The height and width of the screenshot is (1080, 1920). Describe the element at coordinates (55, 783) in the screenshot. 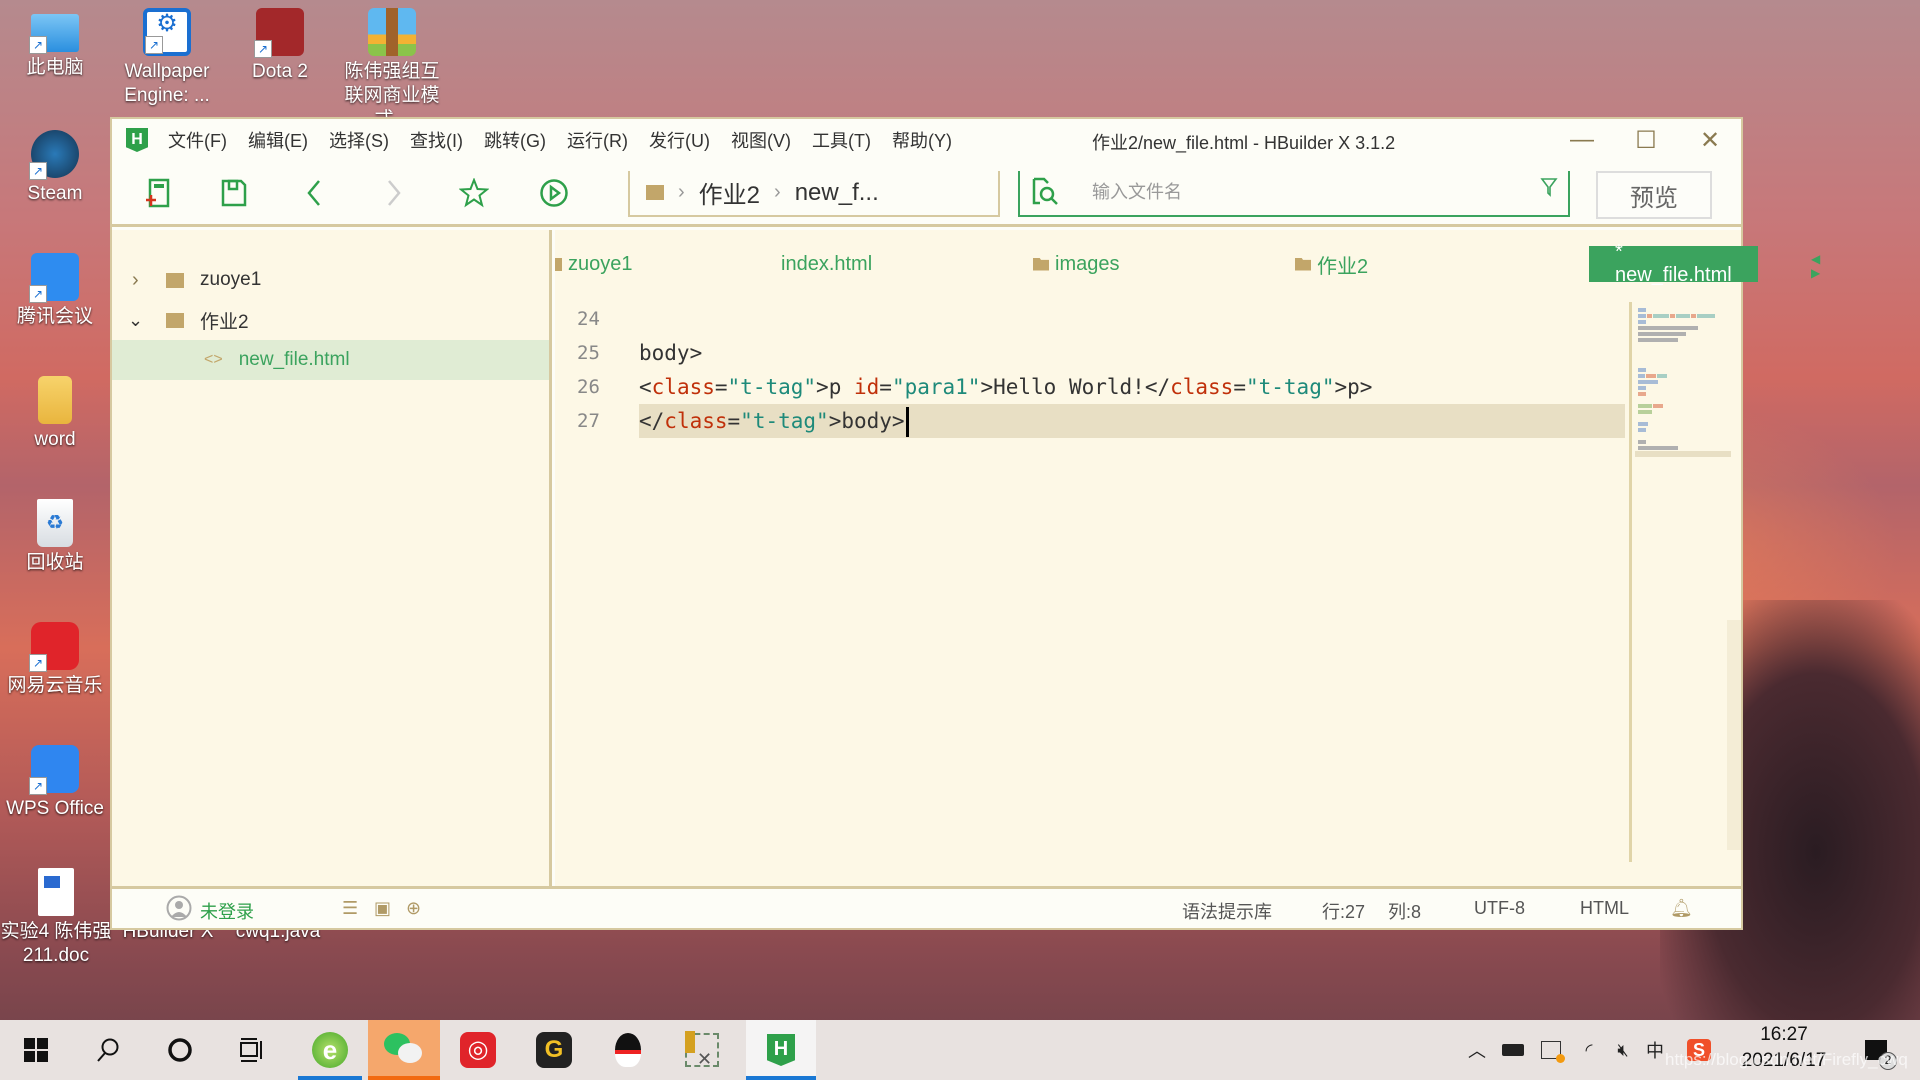

I see `desktop-icon-wps: ↗ WPS Office` at that location.